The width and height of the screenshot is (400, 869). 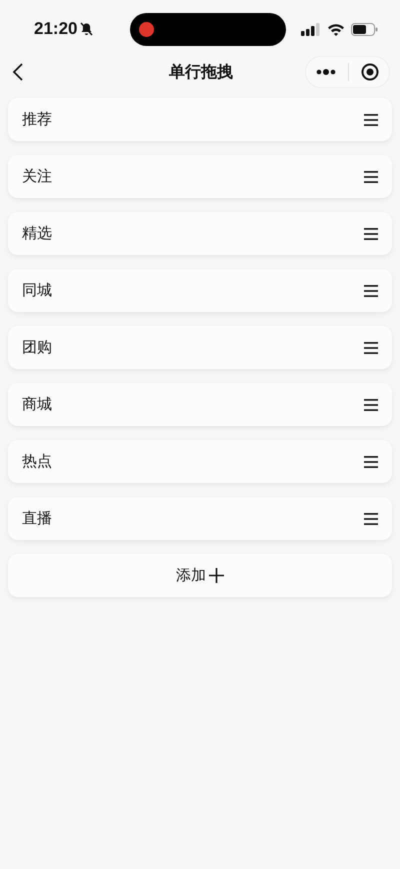 I want to click on item-label: 同城, so click(x=37, y=290).